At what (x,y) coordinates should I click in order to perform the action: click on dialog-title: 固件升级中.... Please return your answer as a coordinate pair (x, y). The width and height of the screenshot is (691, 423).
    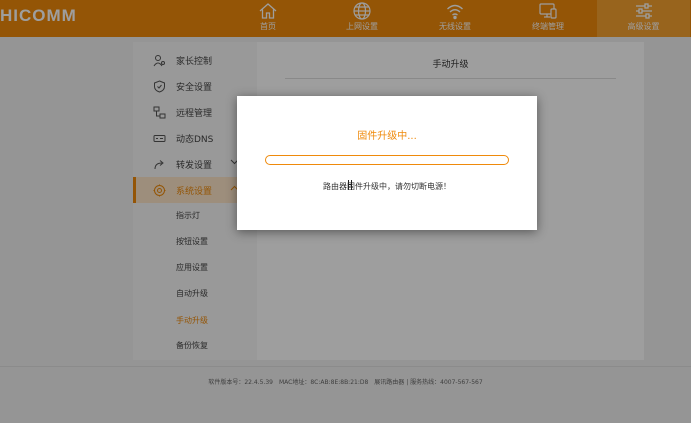
    Looking at the image, I should click on (387, 136).